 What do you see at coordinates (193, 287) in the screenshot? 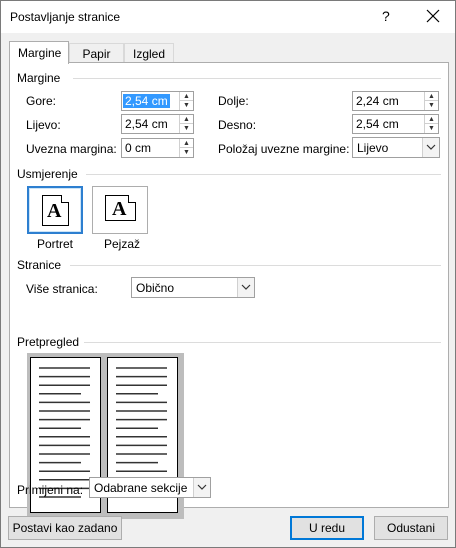
I see `multiple-pages-select: Obično` at bounding box center [193, 287].